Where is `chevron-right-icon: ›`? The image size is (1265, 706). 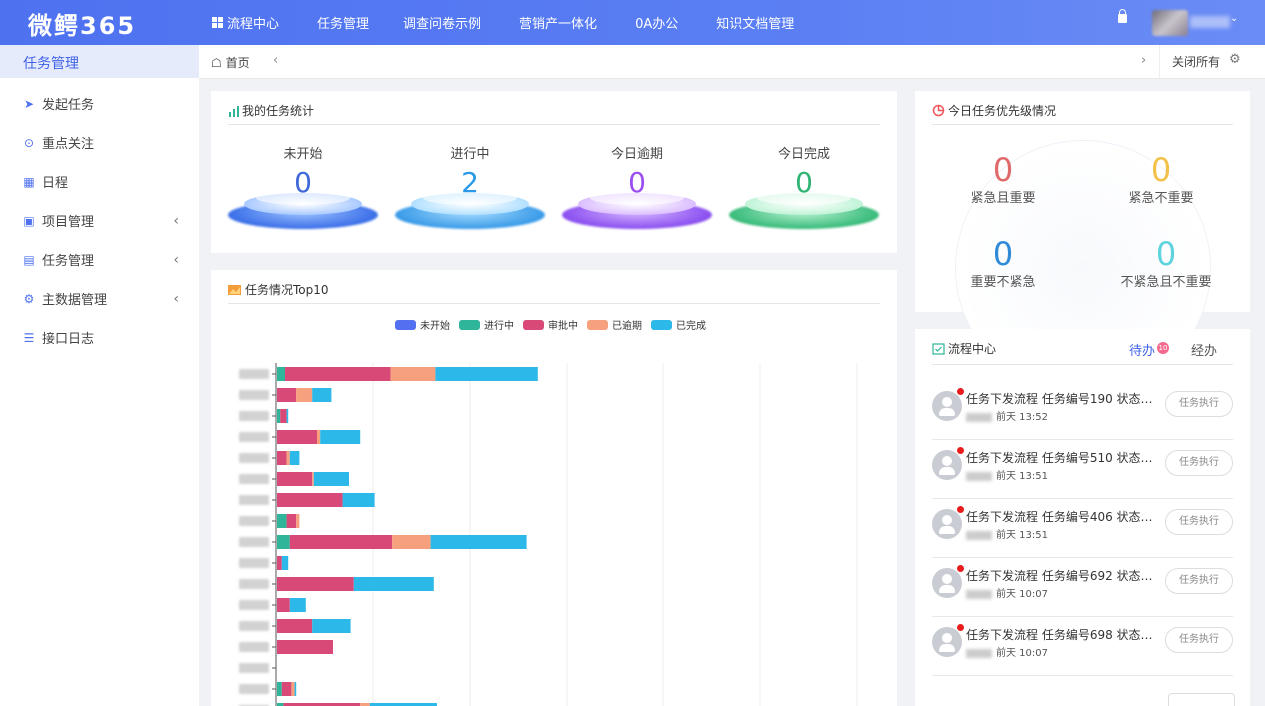
chevron-right-icon: › is located at coordinates (1143, 60).